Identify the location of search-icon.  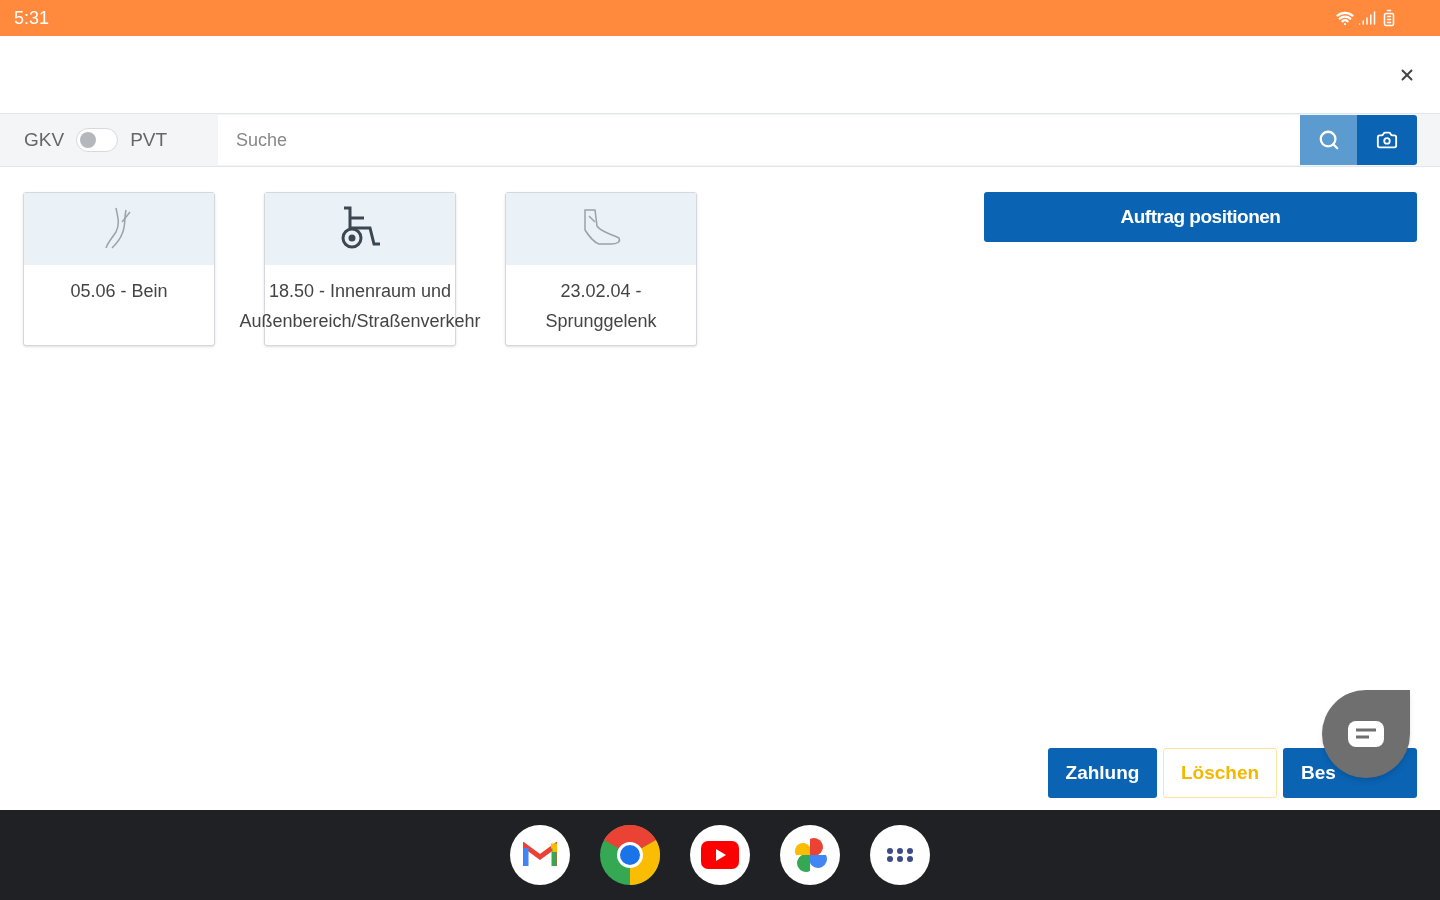
(1328, 140).